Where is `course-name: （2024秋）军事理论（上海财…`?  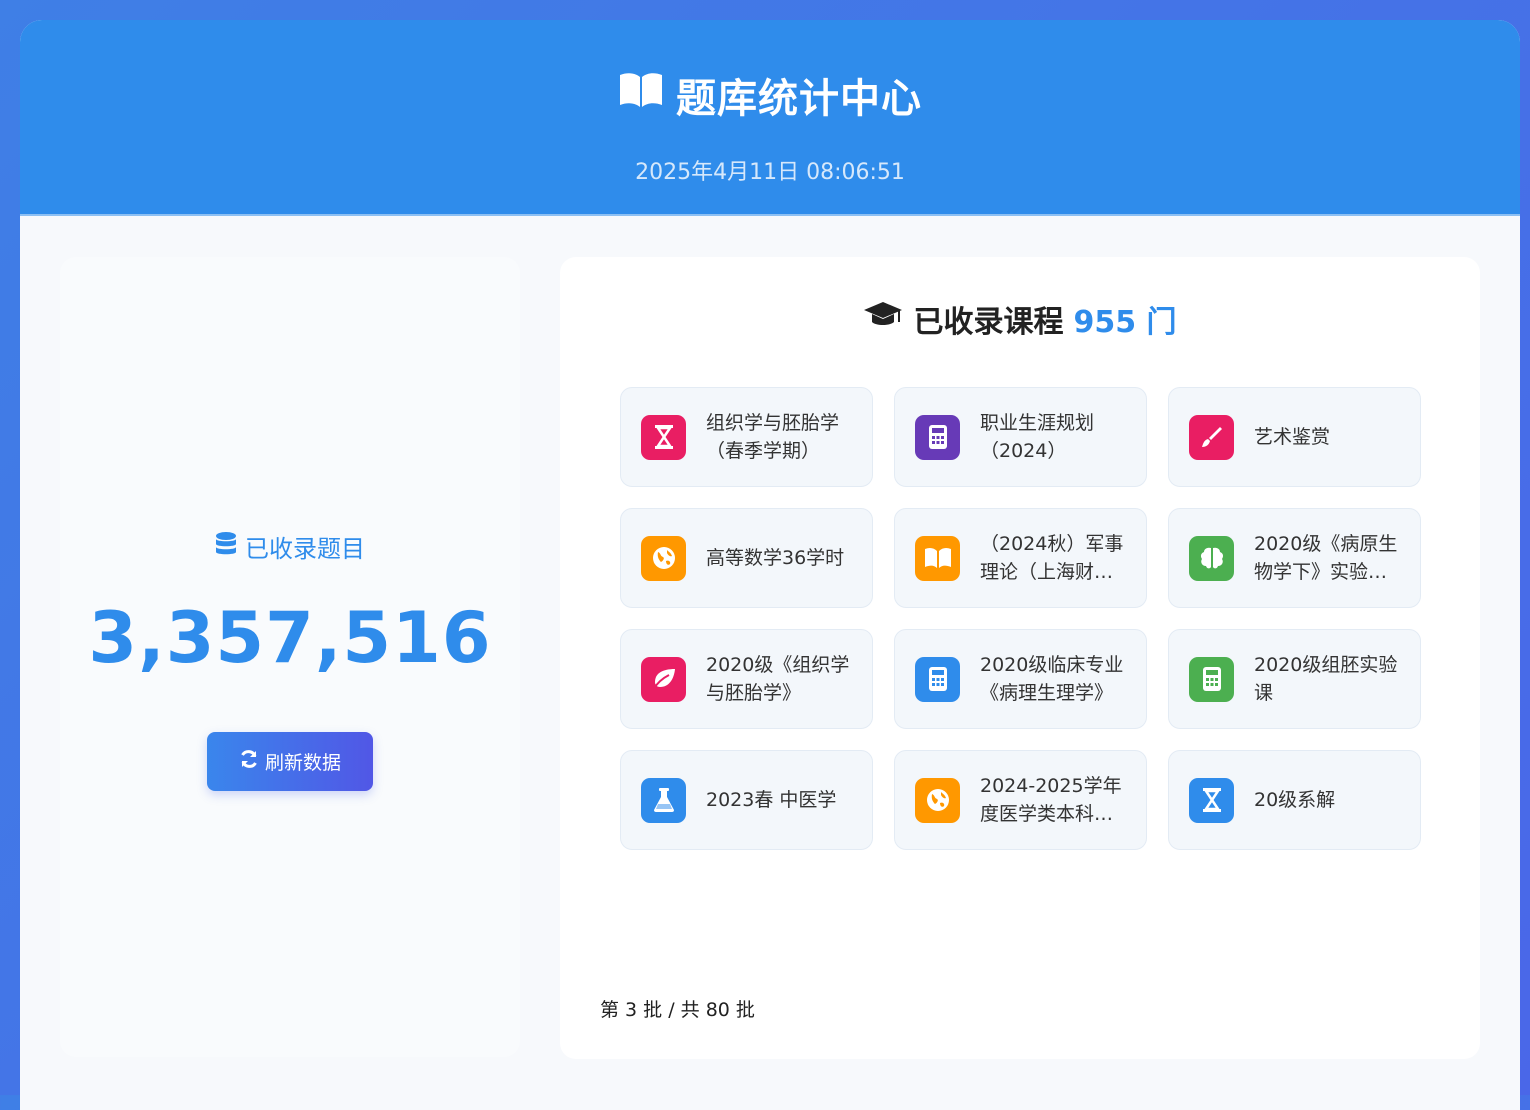
course-name: （2024秋）军事理论（上海财… is located at coordinates (1052, 558).